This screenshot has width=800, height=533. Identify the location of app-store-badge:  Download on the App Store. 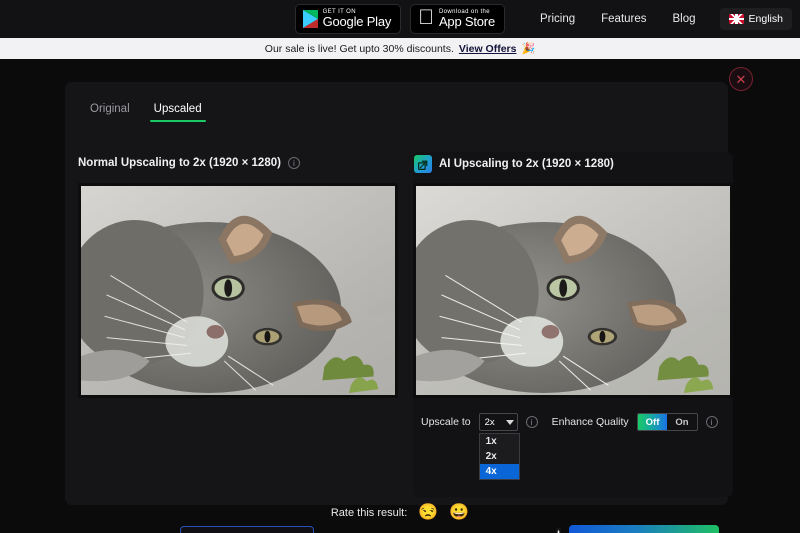
(457, 19).